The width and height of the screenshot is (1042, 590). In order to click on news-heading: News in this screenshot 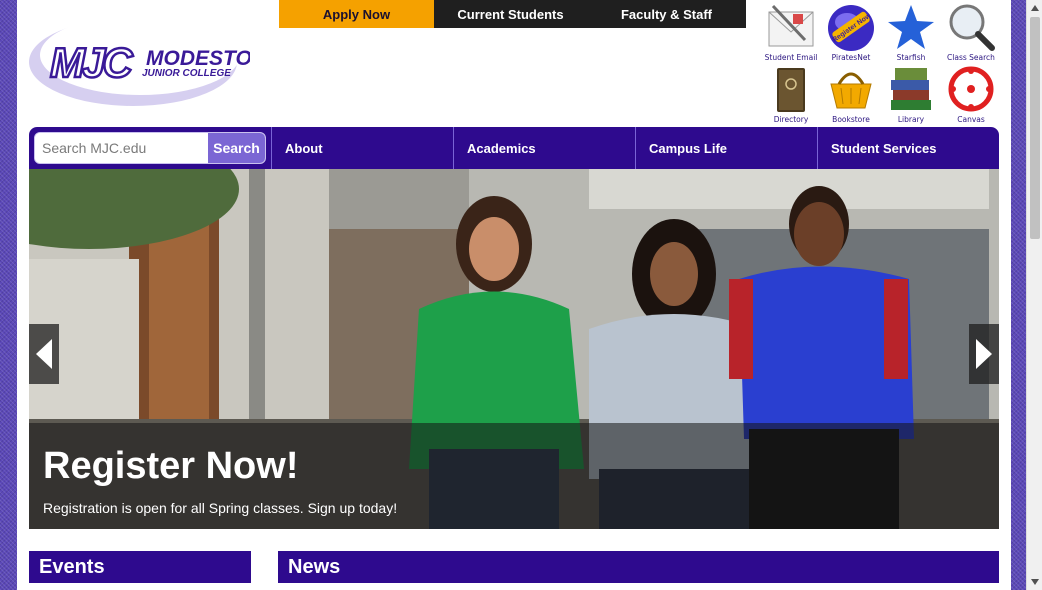, I will do `click(638, 567)`.